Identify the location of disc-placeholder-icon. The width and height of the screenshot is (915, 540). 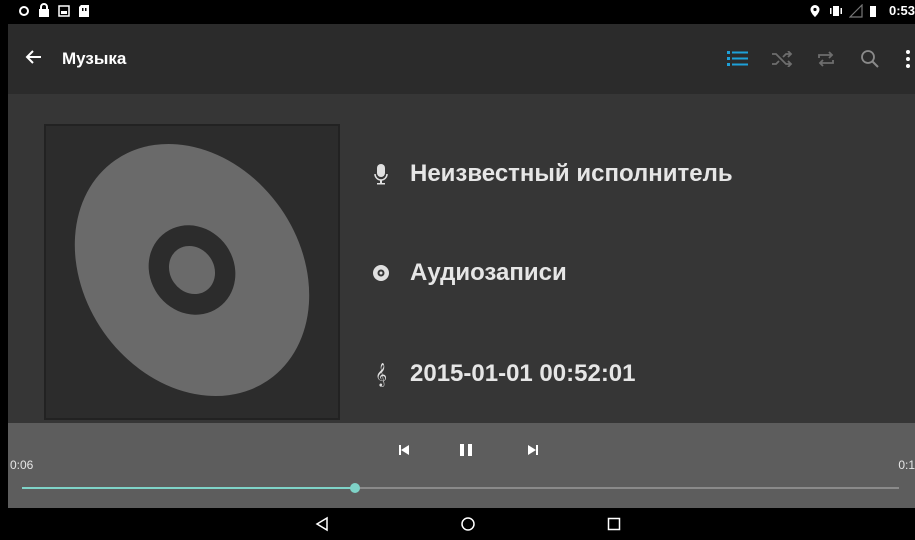
(192, 270).